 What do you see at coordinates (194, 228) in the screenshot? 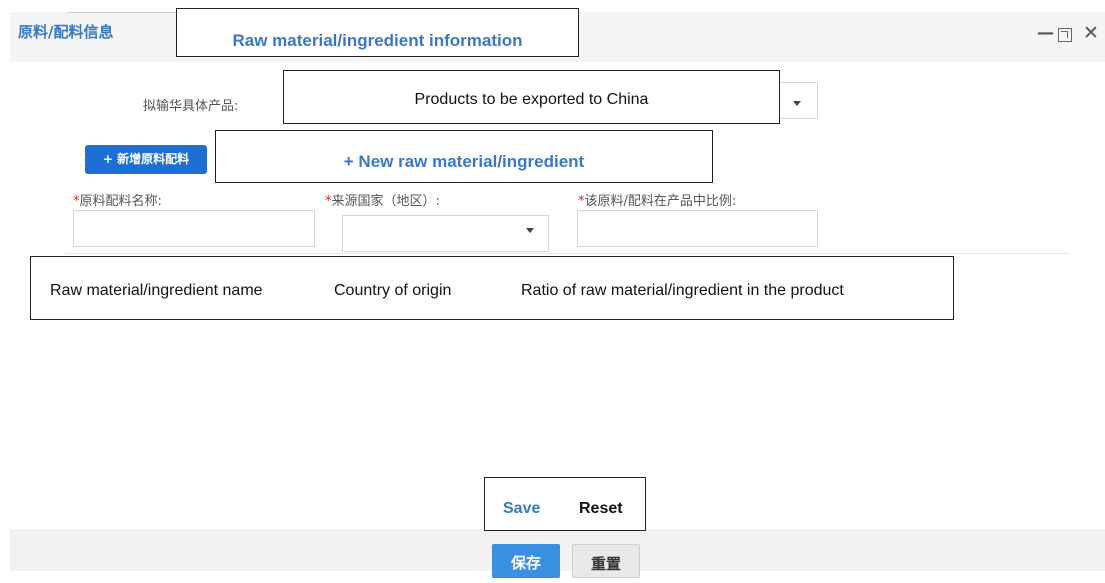
I see `ingredient-name-input` at bounding box center [194, 228].